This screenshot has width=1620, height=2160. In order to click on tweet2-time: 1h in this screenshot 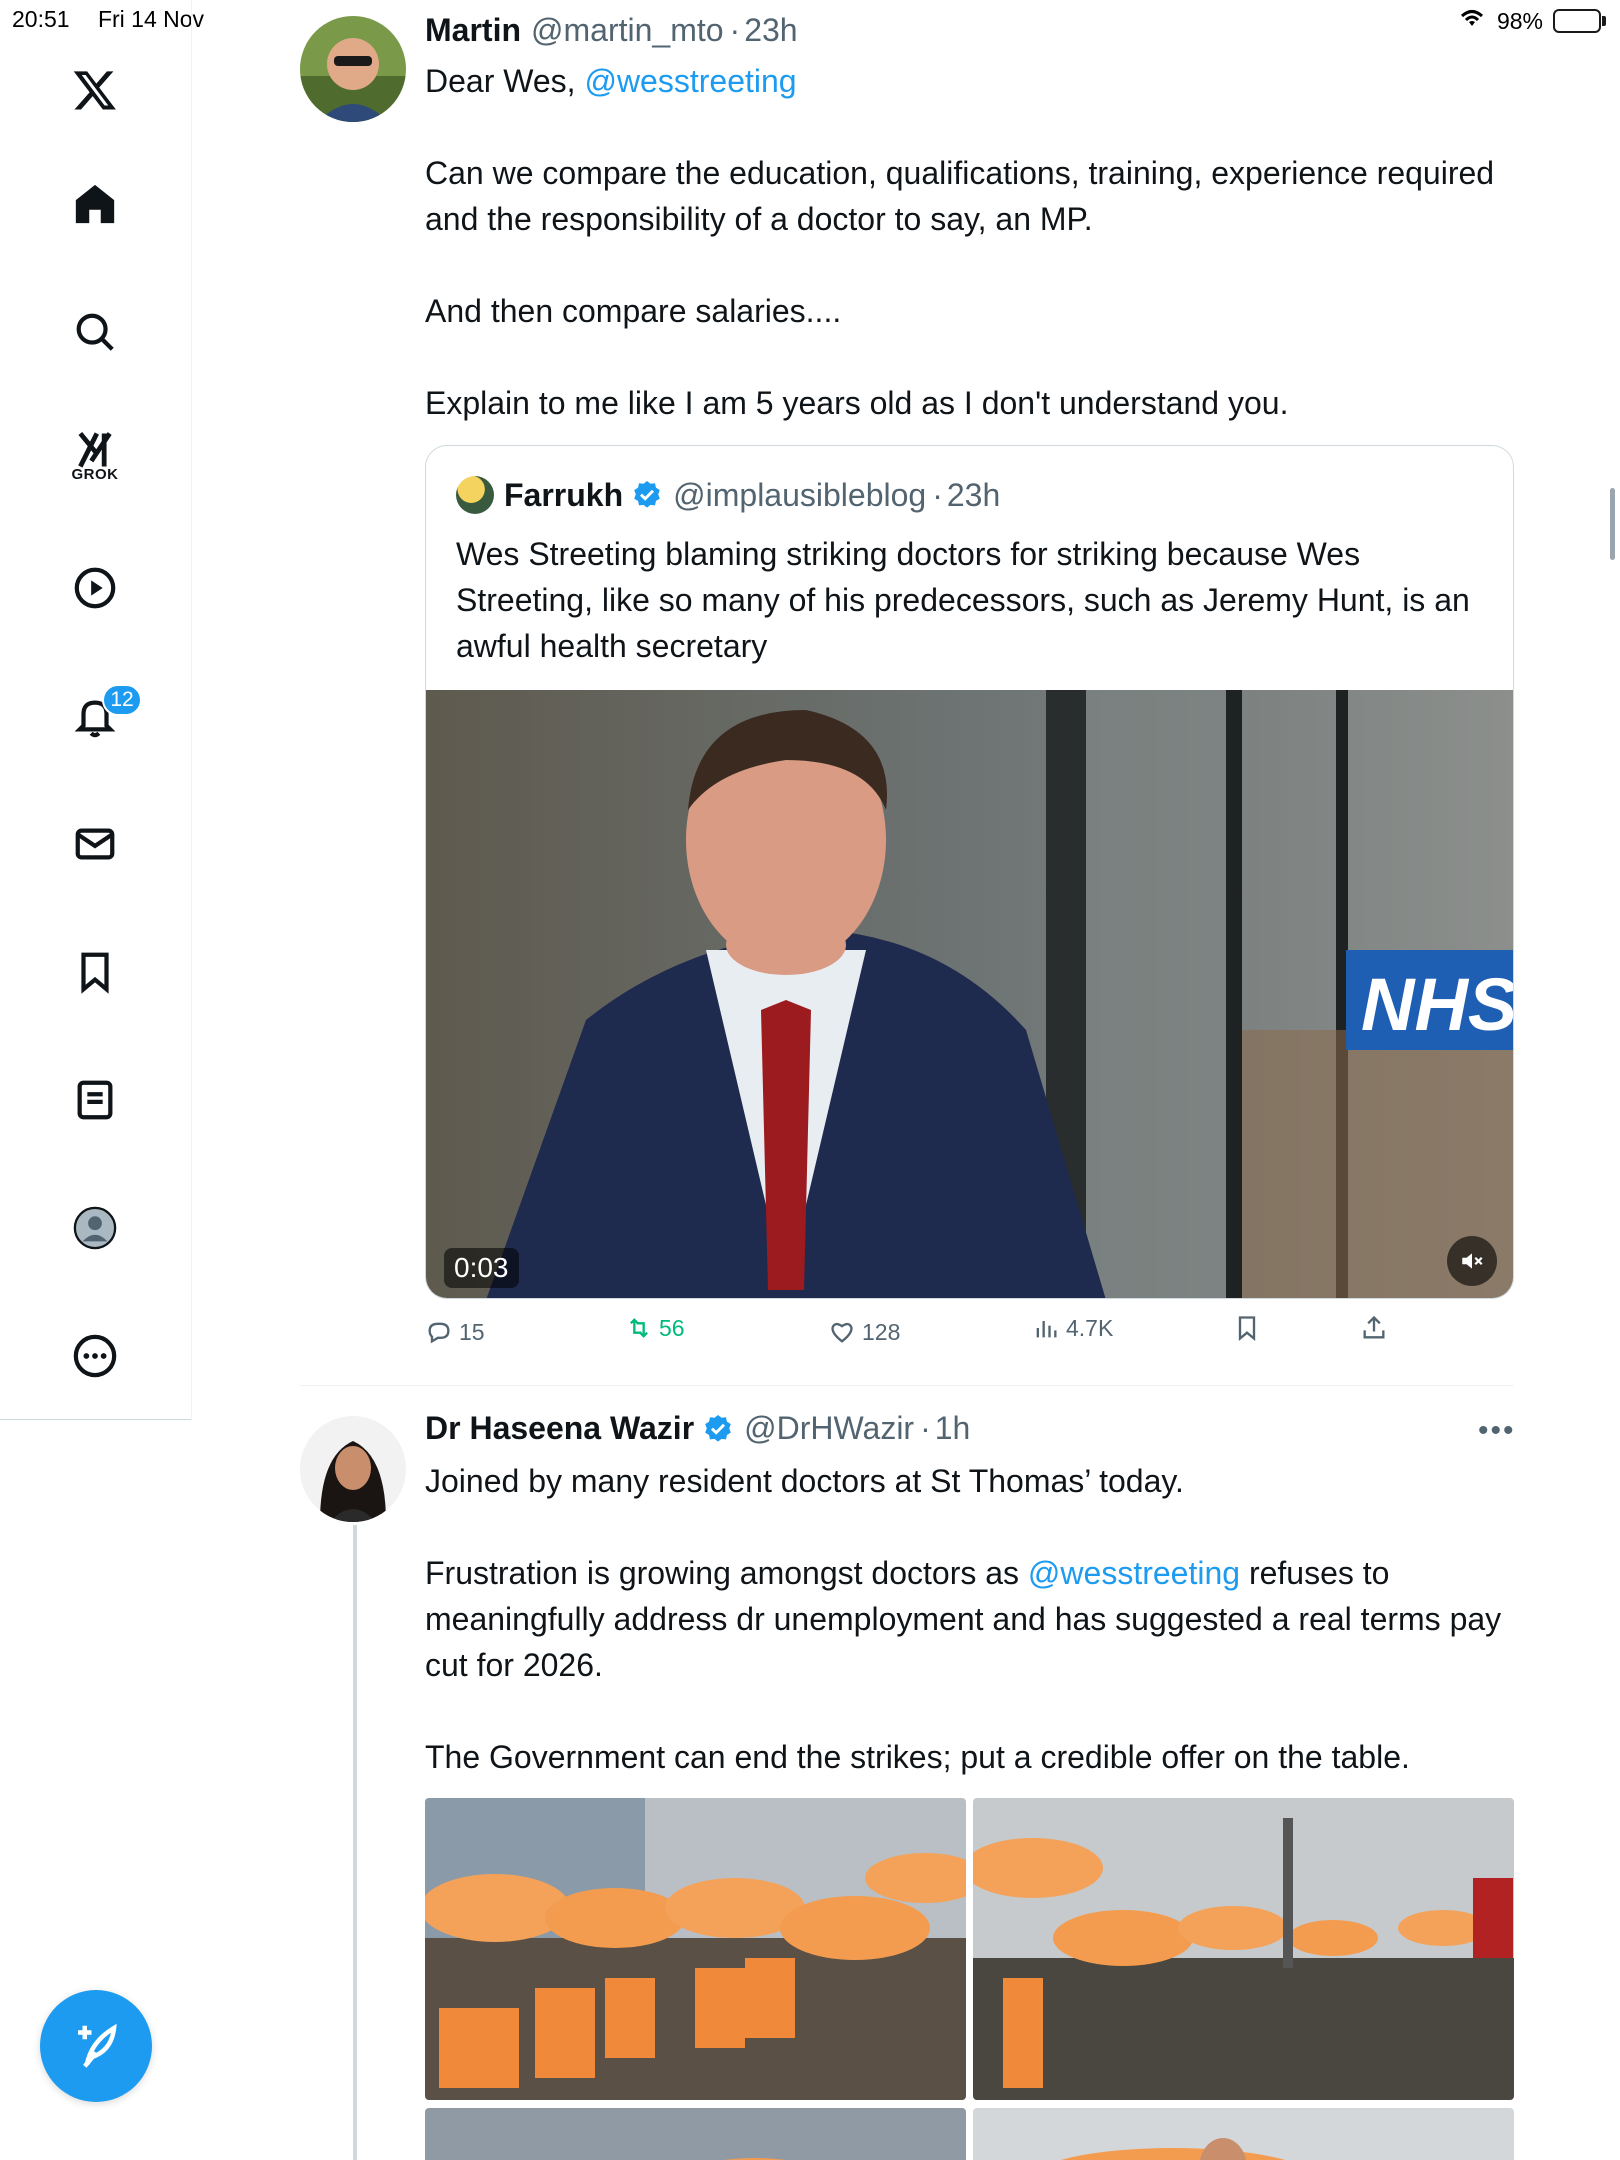, I will do `click(953, 1428)`.